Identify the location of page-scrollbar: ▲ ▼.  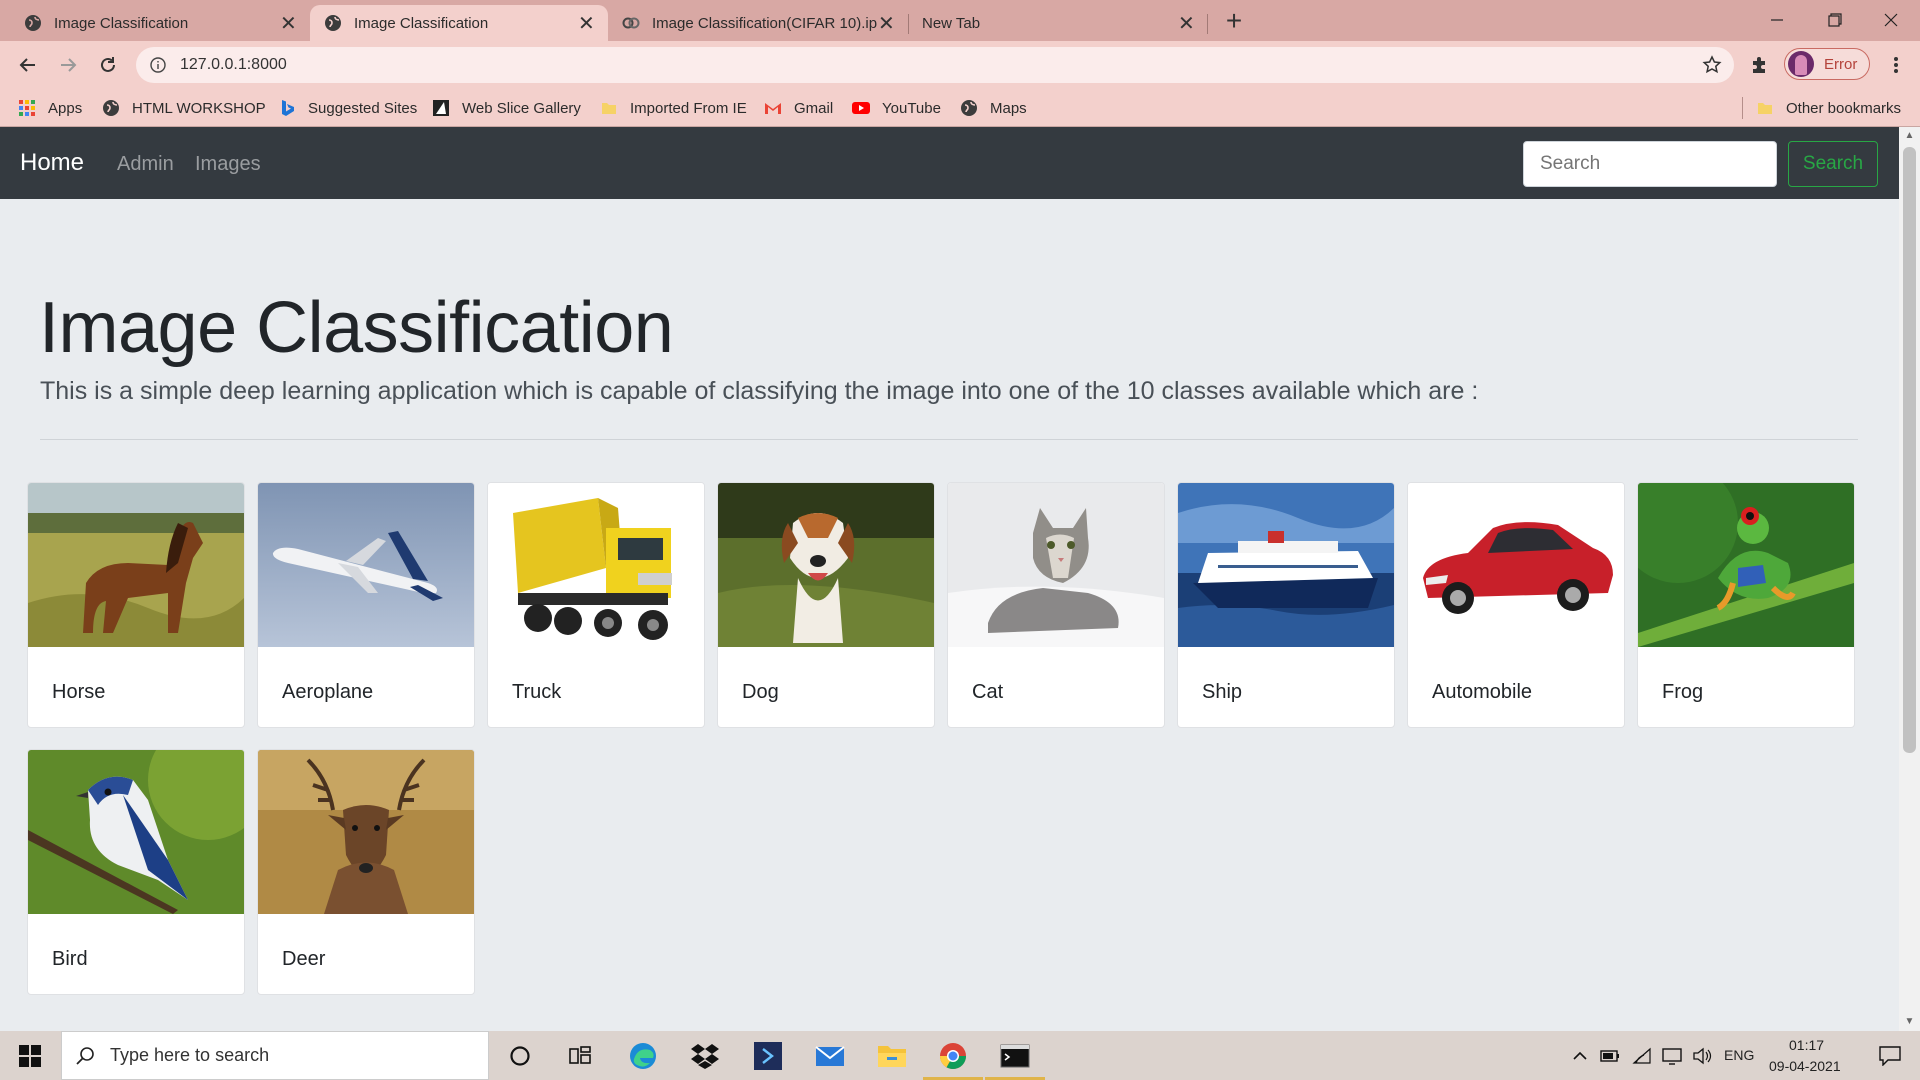
(1909, 579).